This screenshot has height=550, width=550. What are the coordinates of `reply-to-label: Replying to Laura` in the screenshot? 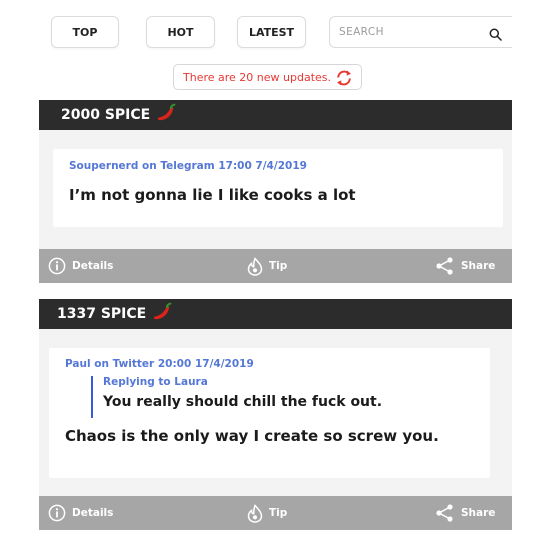 It's located at (155, 382).